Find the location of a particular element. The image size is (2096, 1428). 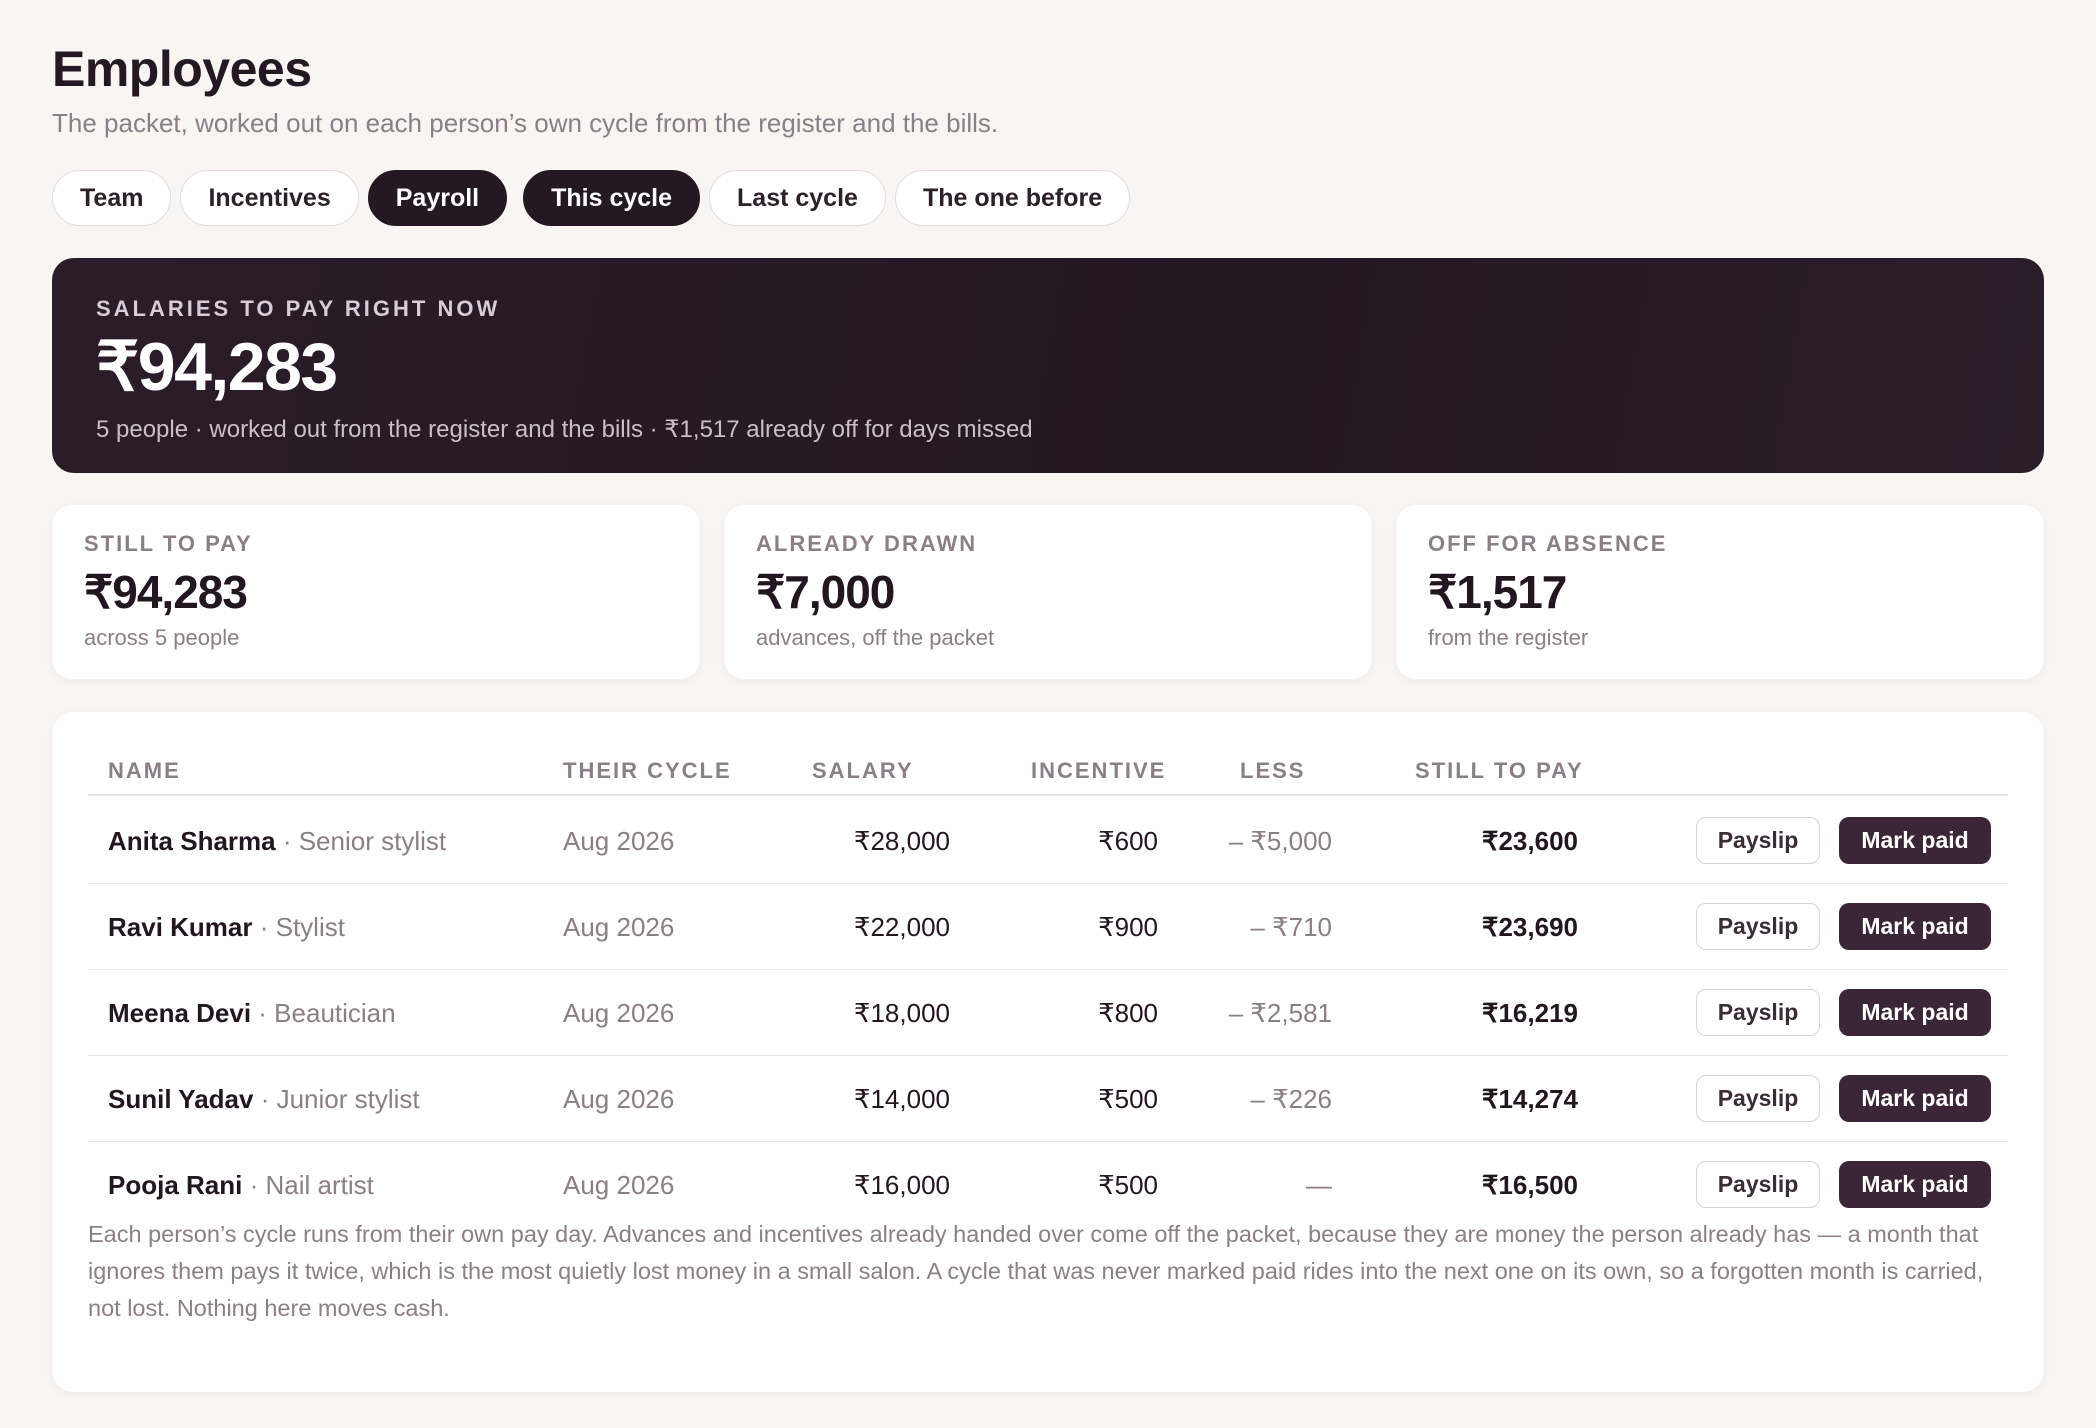

card-label: ALREADY DRAWN is located at coordinates (867, 543).